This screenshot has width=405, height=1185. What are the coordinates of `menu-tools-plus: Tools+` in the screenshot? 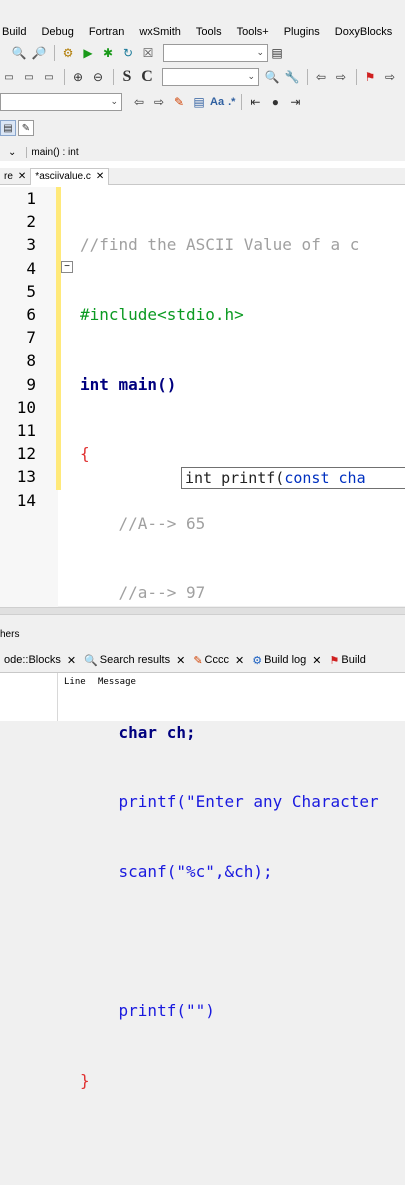 It's located at (253, 32).